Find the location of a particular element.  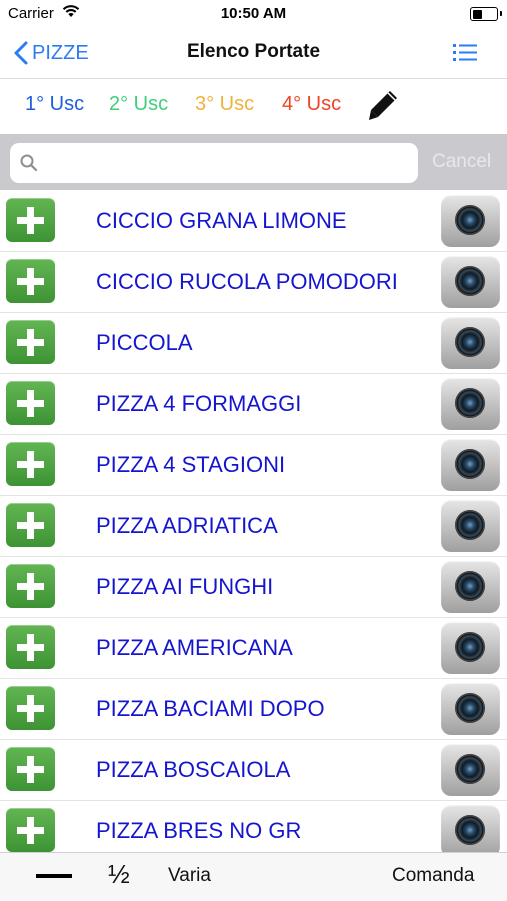

list-item: CICCIO GRANA LIMONE is located at coordinates (253, 221).